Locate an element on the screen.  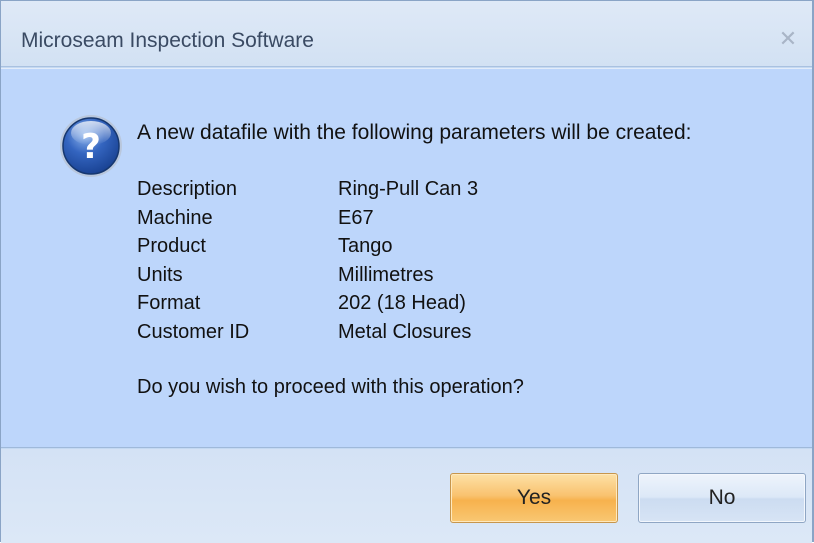
window-title: Microseam Inspection Software is located at coordinates (167, 40).